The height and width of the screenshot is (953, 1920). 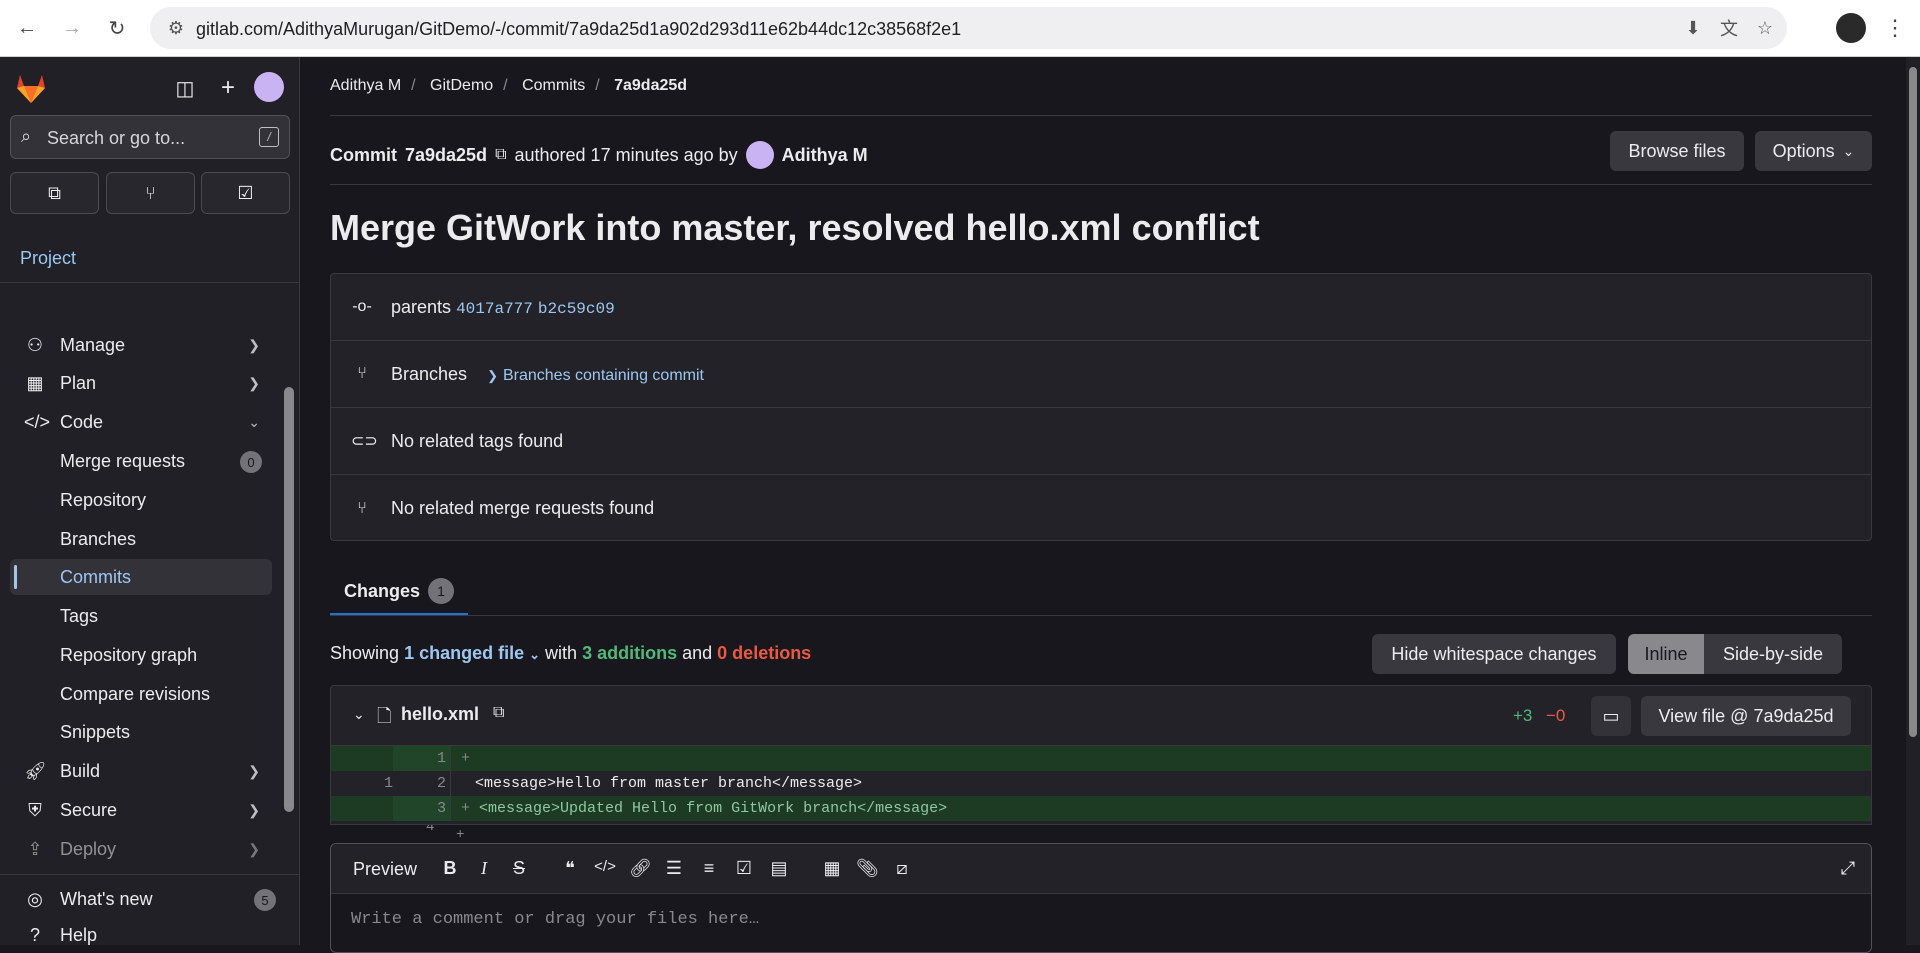 I want to click on breadcrumb: Adithya M / GitDemo / Commits/ 7a9da25d, so click(x=509, y=85).